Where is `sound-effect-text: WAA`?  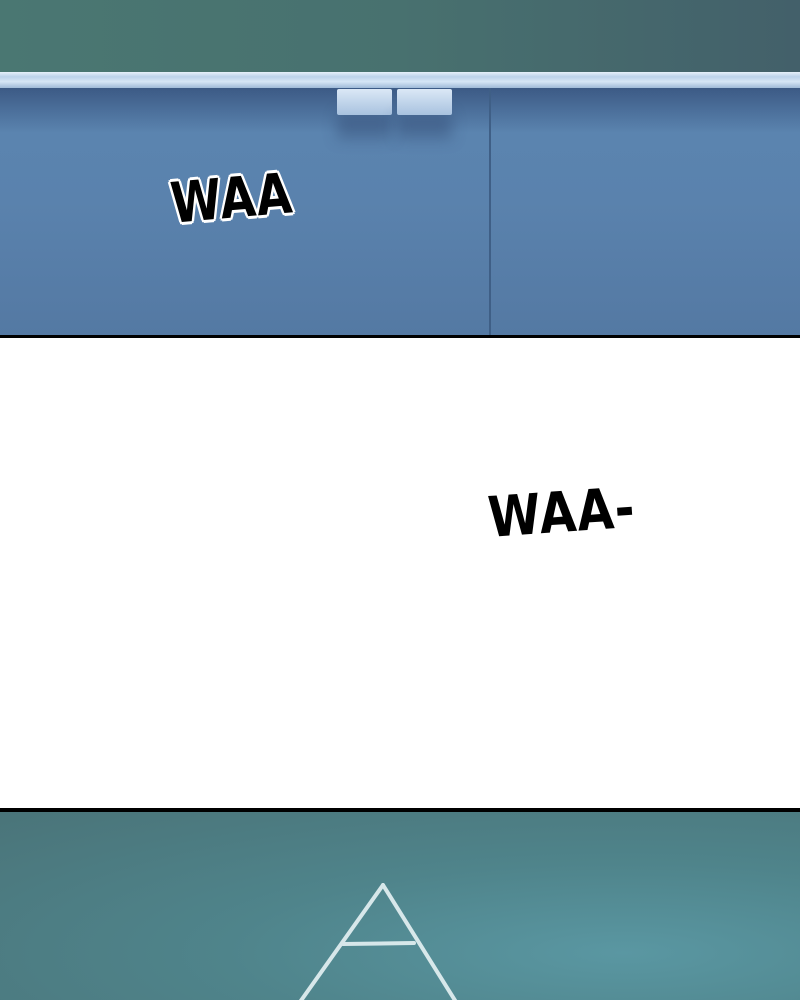 sound-effect-text: WAA is located at coordinates (232, 199).